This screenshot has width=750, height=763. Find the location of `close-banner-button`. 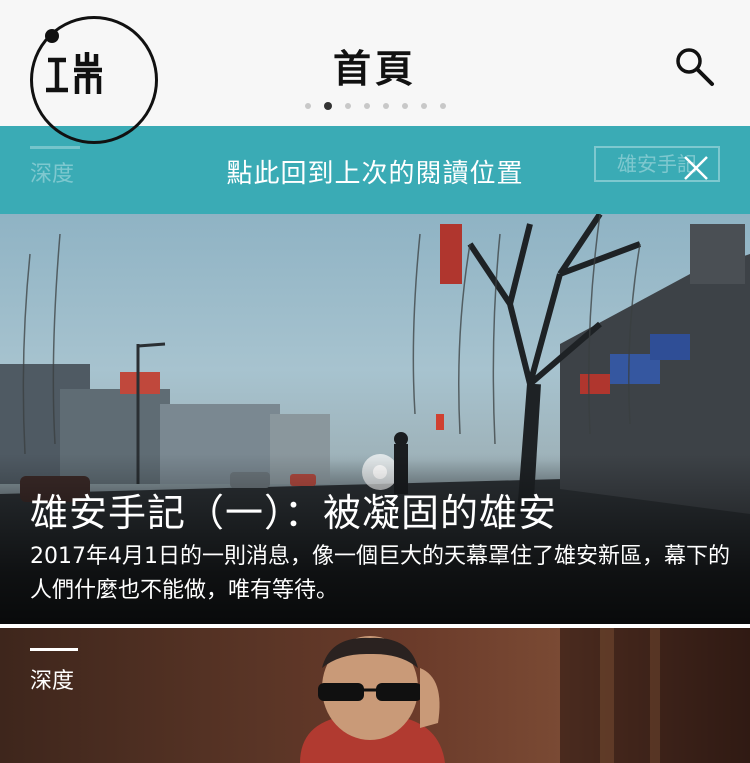

close-banner-button is located at coordinates (696, 168).